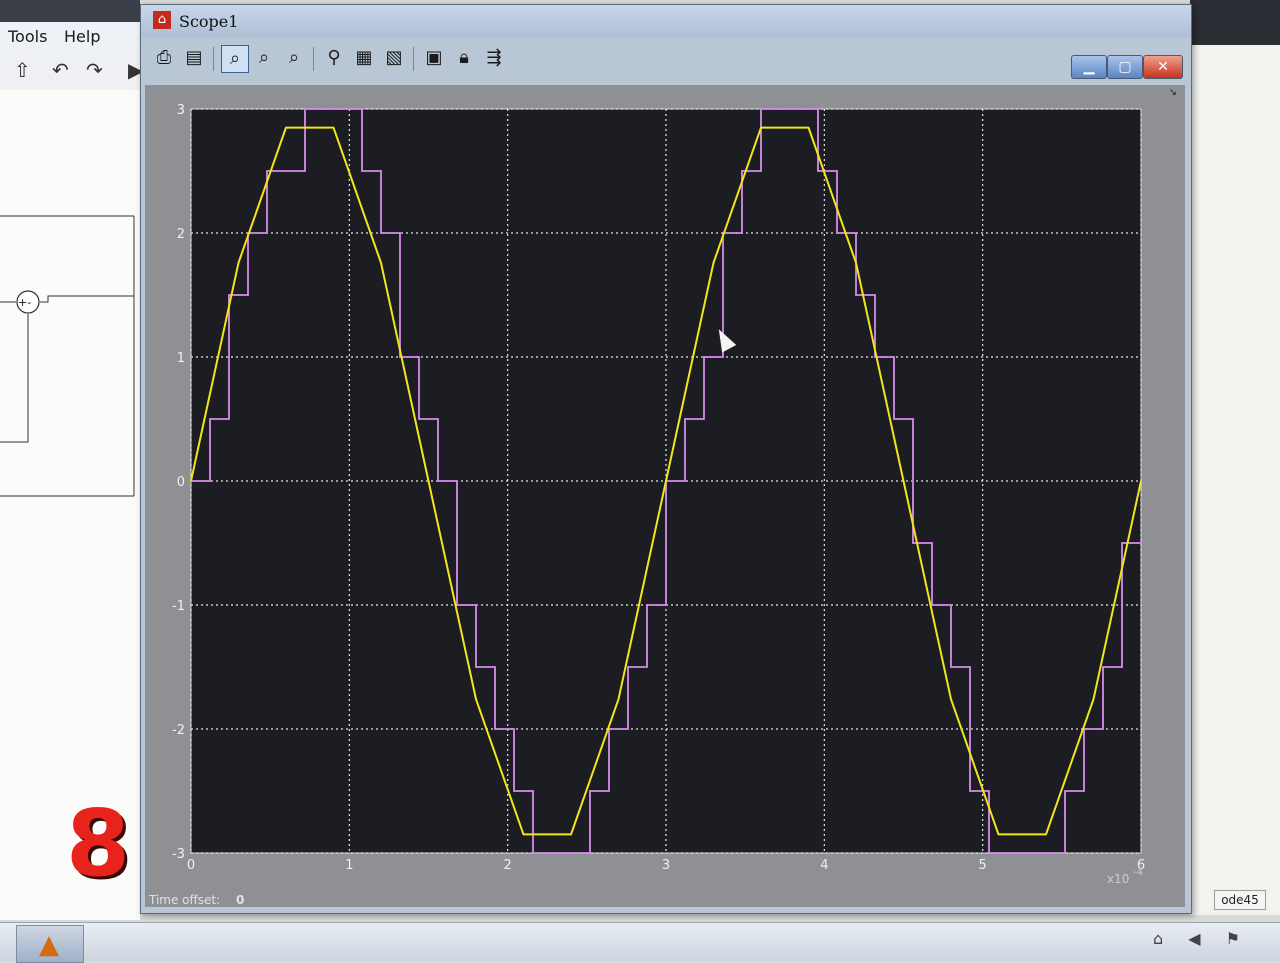  I want to click on matlab-taskbar-button: ▲, so click(50, 944).